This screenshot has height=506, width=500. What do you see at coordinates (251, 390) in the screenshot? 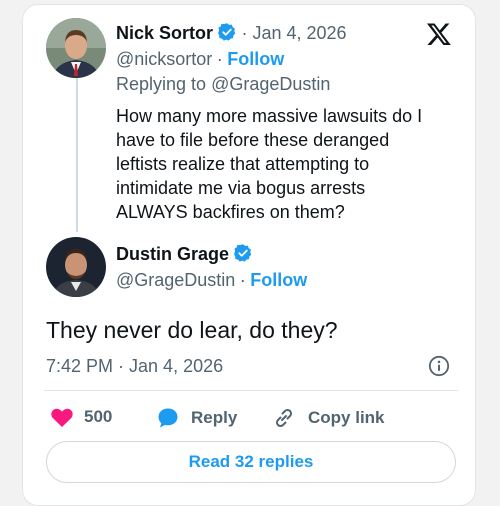
I see `divider` at bounding box center [251, 390].